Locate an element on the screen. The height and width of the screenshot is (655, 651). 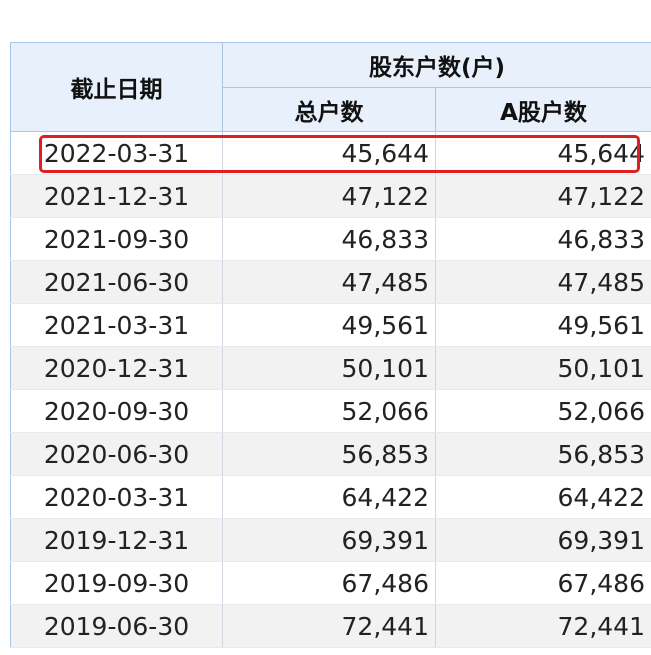
table-row: 2020-03-31 64,422 64,422 is located at coordinates (330, 497).